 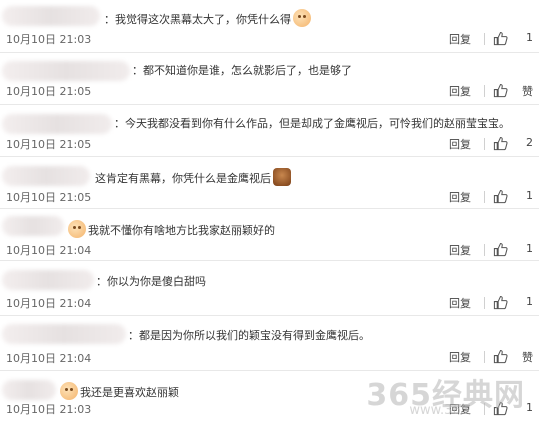 I want to click on comment-text: 这肯定有黑幕，你凭什么是金鹰视后, so click(x=193, y=177).